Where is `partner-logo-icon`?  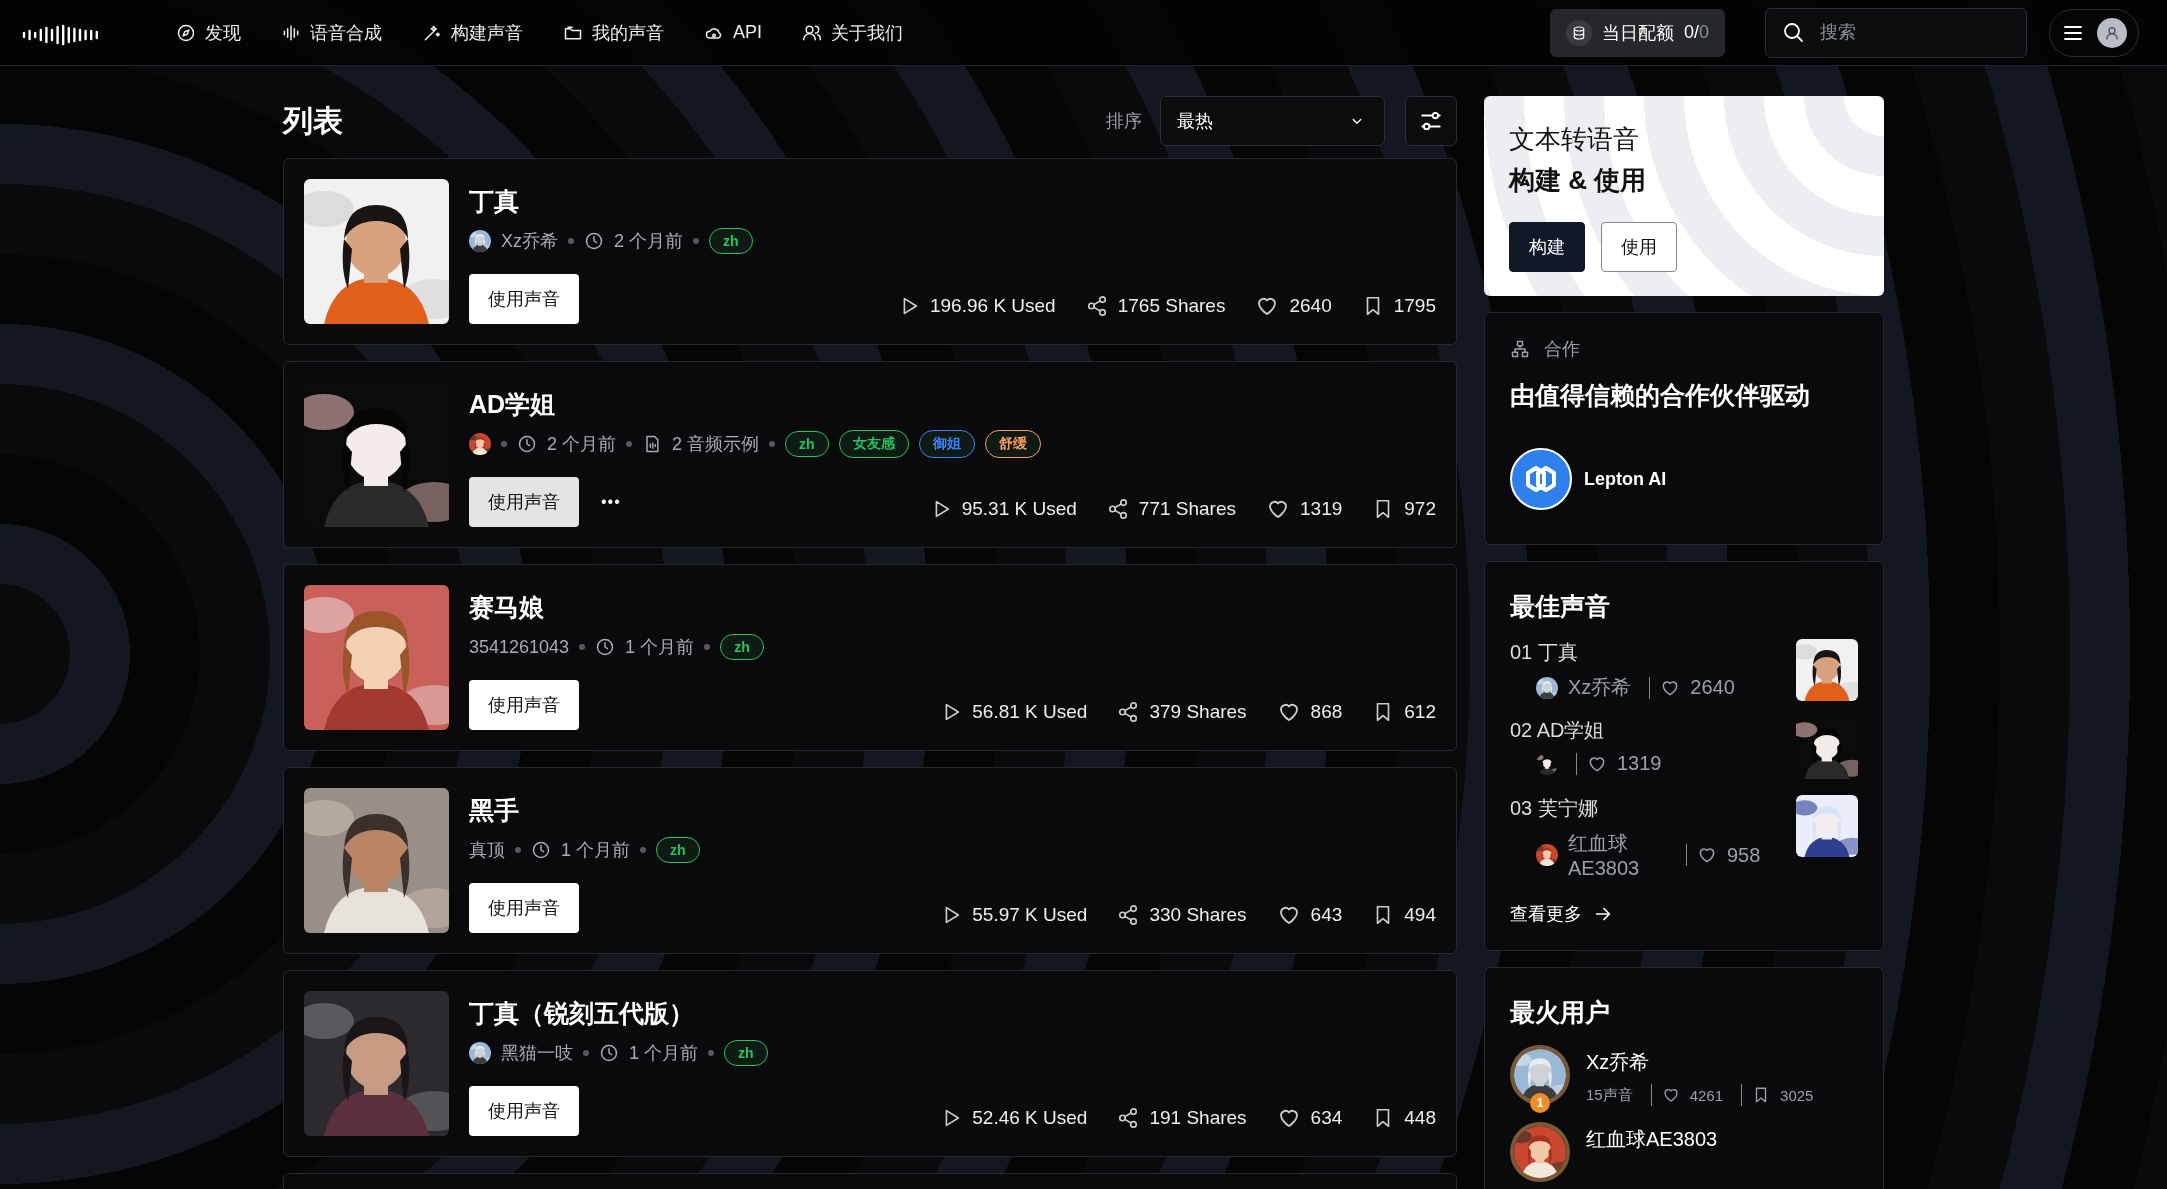
partner-logo-icon is located at coordinates (1541, 479).